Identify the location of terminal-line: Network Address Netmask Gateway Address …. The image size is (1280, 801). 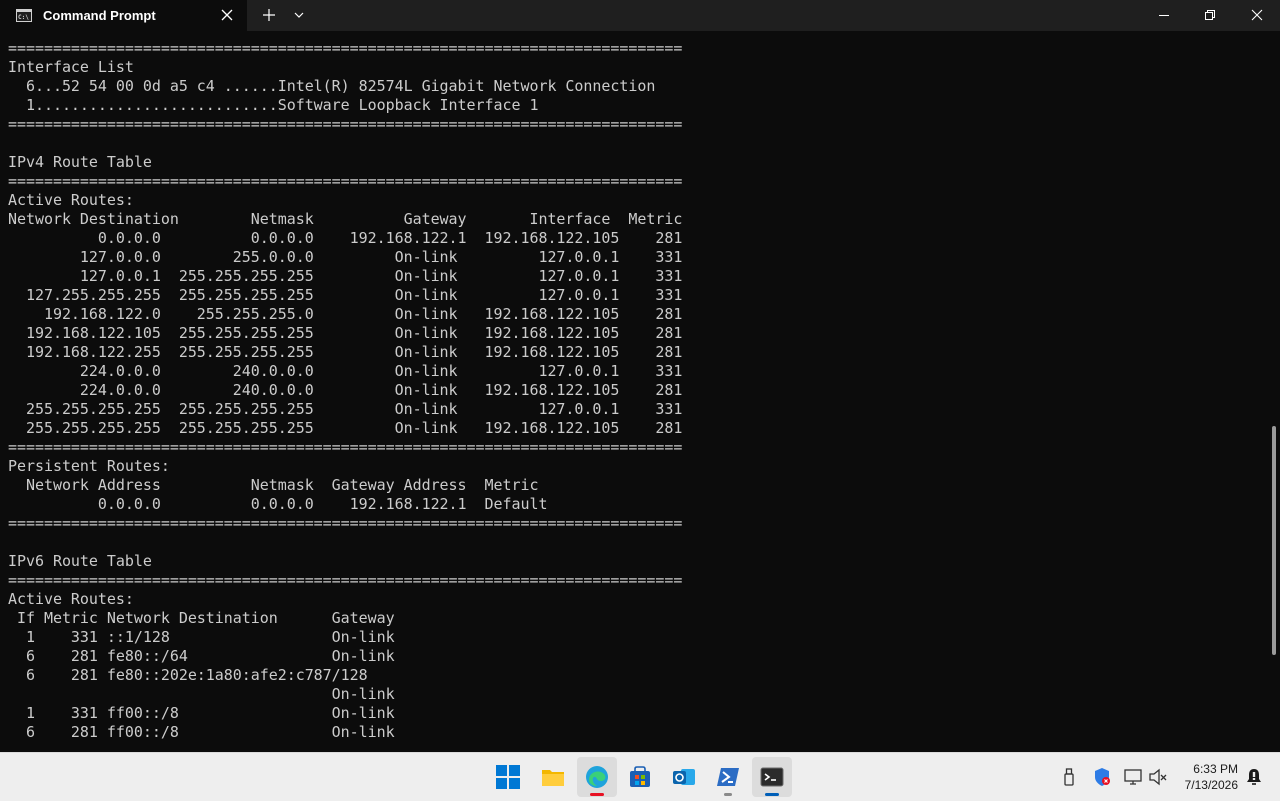
(273, 485).